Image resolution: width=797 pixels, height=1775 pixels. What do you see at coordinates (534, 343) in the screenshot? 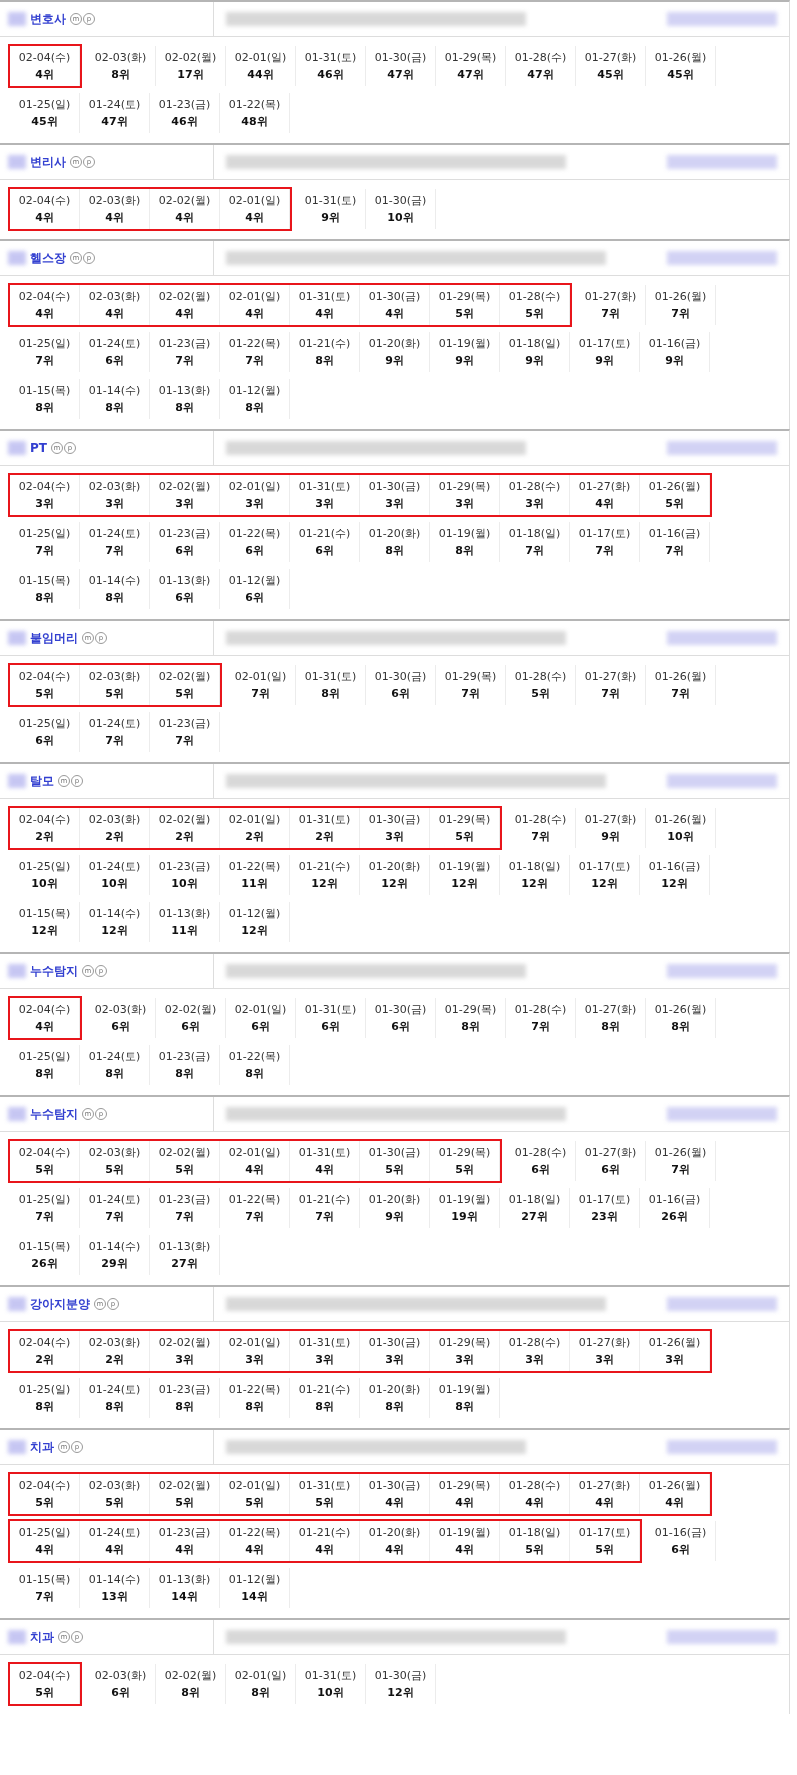
I see `date-label: 01-18(일)` at bounding box center [534, 343].